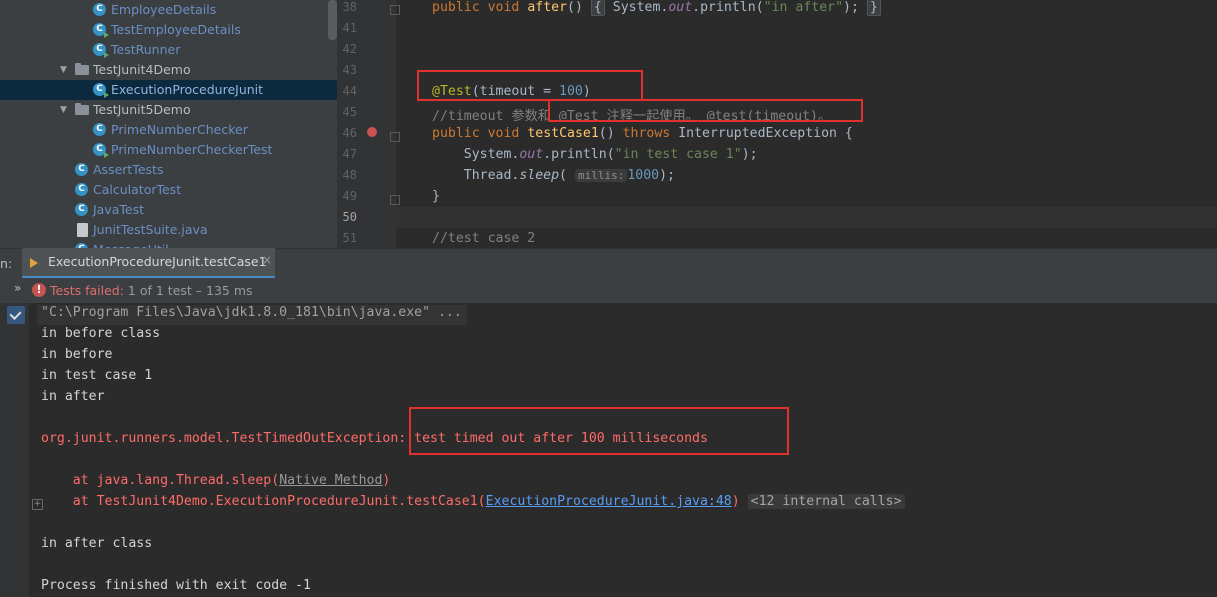  Describe the element at coordinates (168, 170) in the screenshot. I see `tree-item-assert-tests: C AssertTests` at that location.